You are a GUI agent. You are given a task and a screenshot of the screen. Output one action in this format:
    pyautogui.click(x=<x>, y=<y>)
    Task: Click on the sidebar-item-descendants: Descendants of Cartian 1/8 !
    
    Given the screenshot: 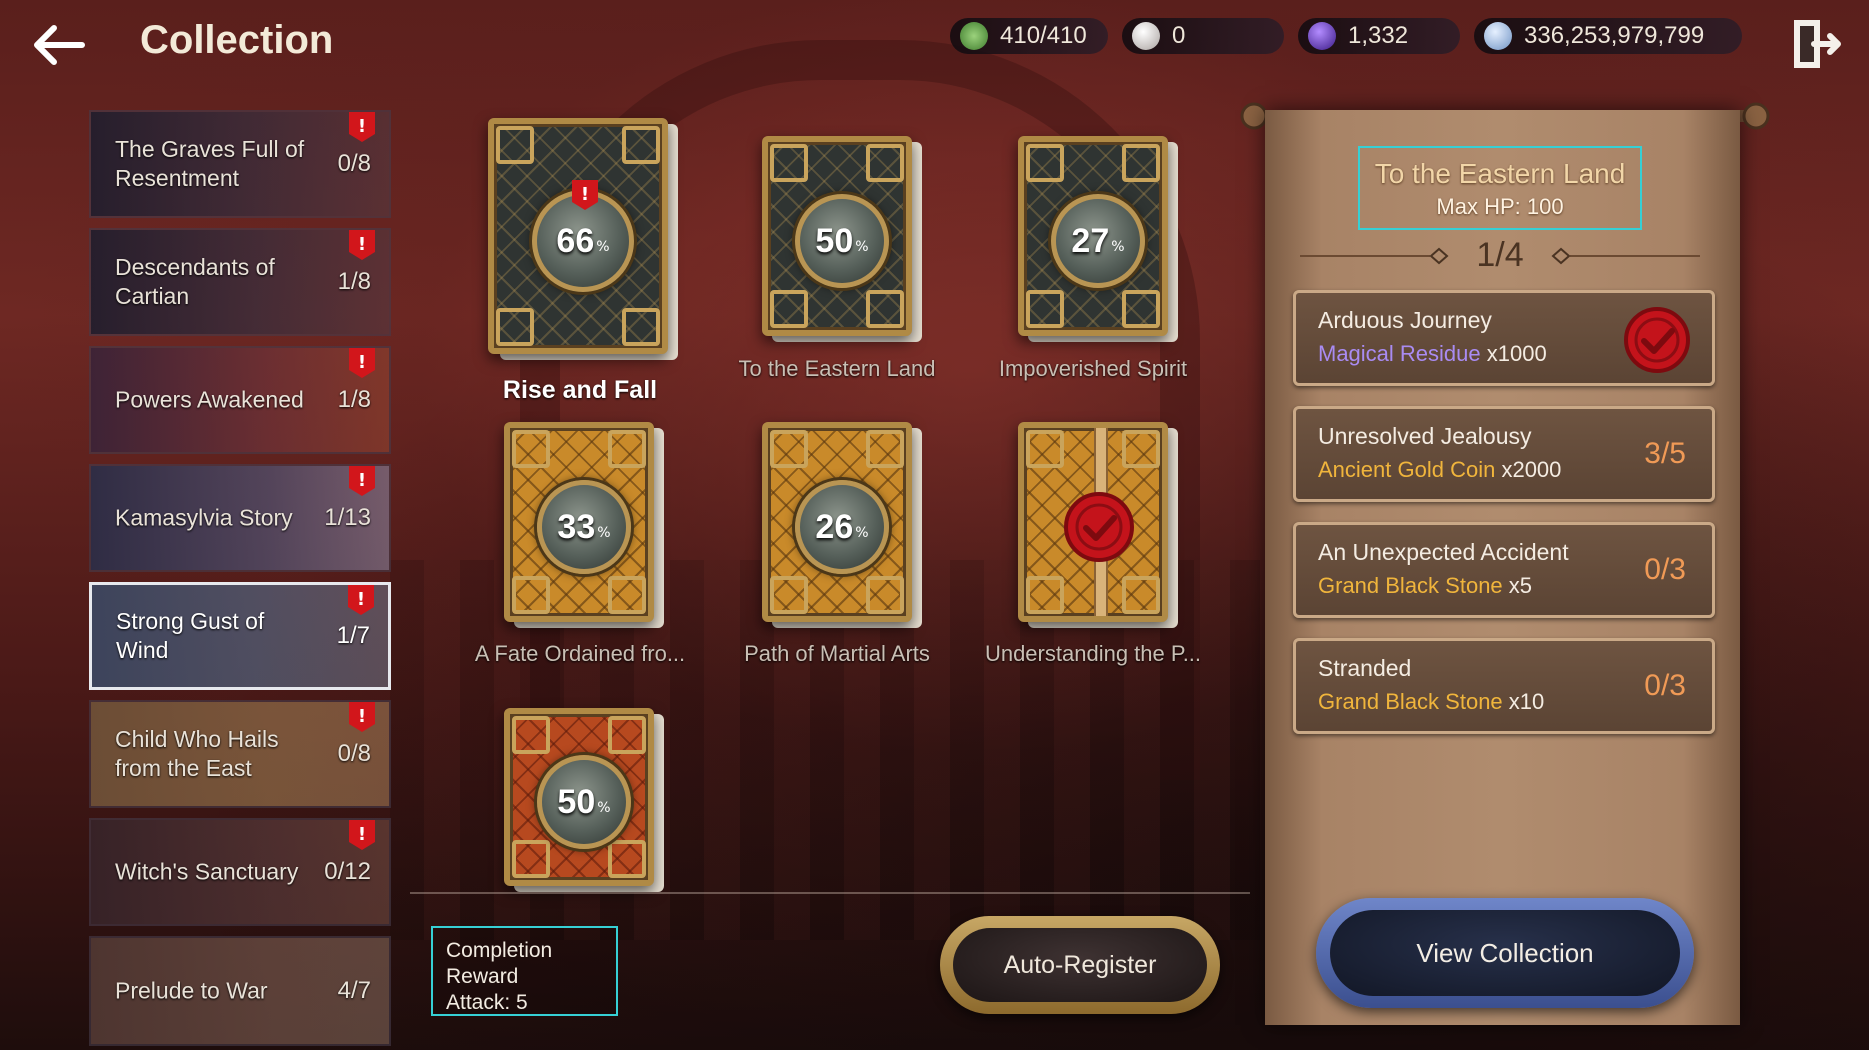 What is the action you would take?
    pyautogui.click(x=240, y=282)
    